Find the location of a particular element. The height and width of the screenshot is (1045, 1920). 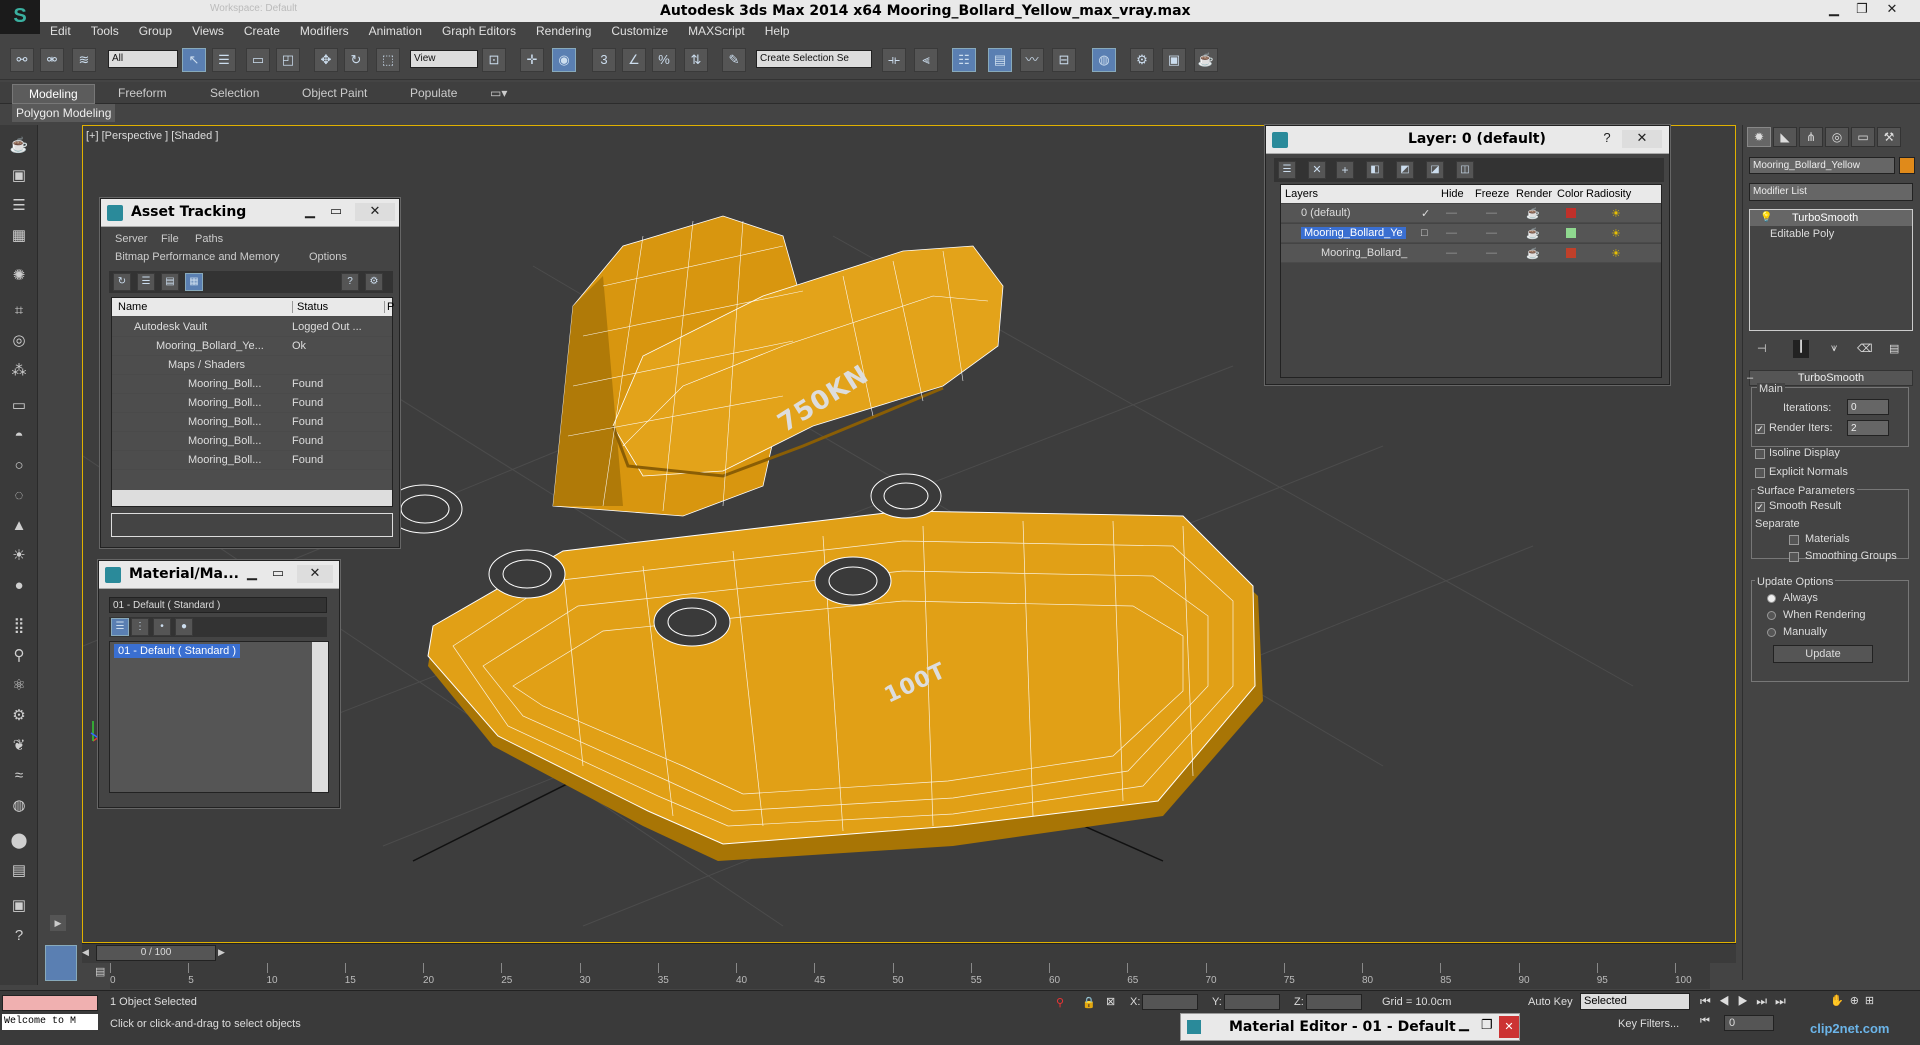

display-tab-icon: ▭ is located at coordinates (1863, 137).